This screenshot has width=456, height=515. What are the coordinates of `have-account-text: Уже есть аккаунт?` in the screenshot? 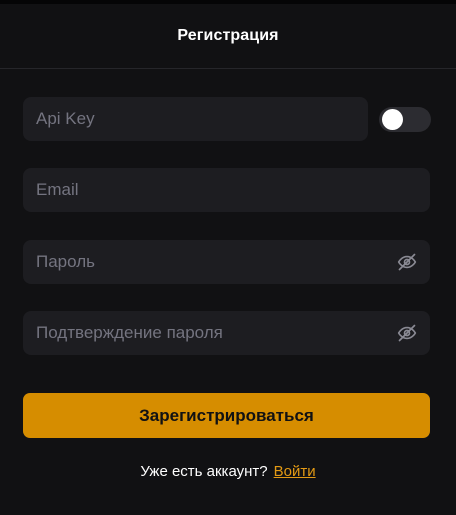 It's located at (204, 471).